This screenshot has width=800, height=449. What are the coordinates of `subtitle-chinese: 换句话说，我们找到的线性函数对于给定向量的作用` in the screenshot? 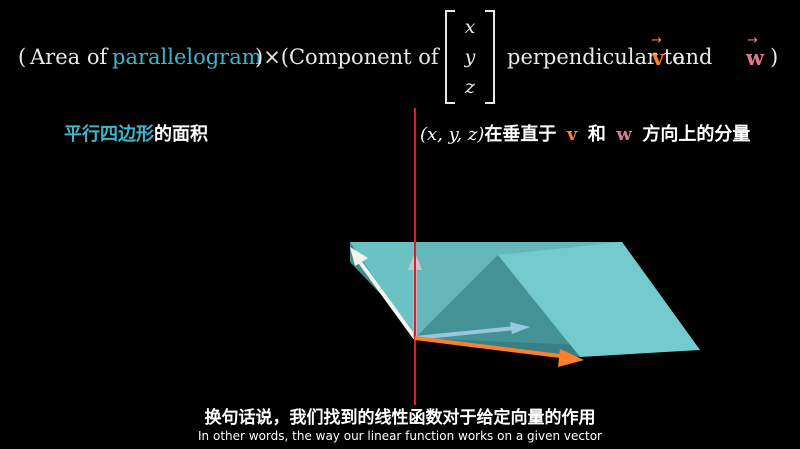 It's located at (400, 418).